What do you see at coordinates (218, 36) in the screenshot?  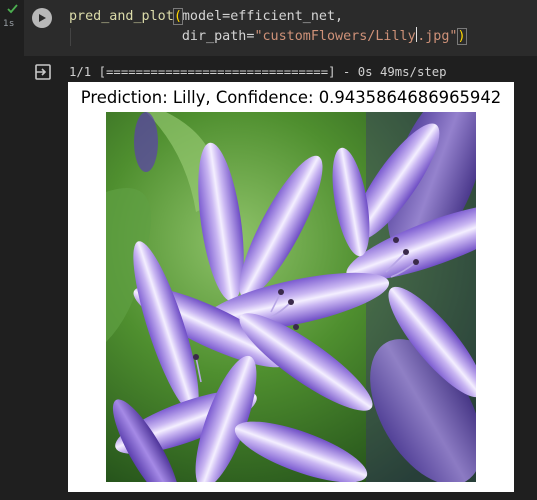 I see `code-arg-key: dir_path=` at bounding box center [218, 36].